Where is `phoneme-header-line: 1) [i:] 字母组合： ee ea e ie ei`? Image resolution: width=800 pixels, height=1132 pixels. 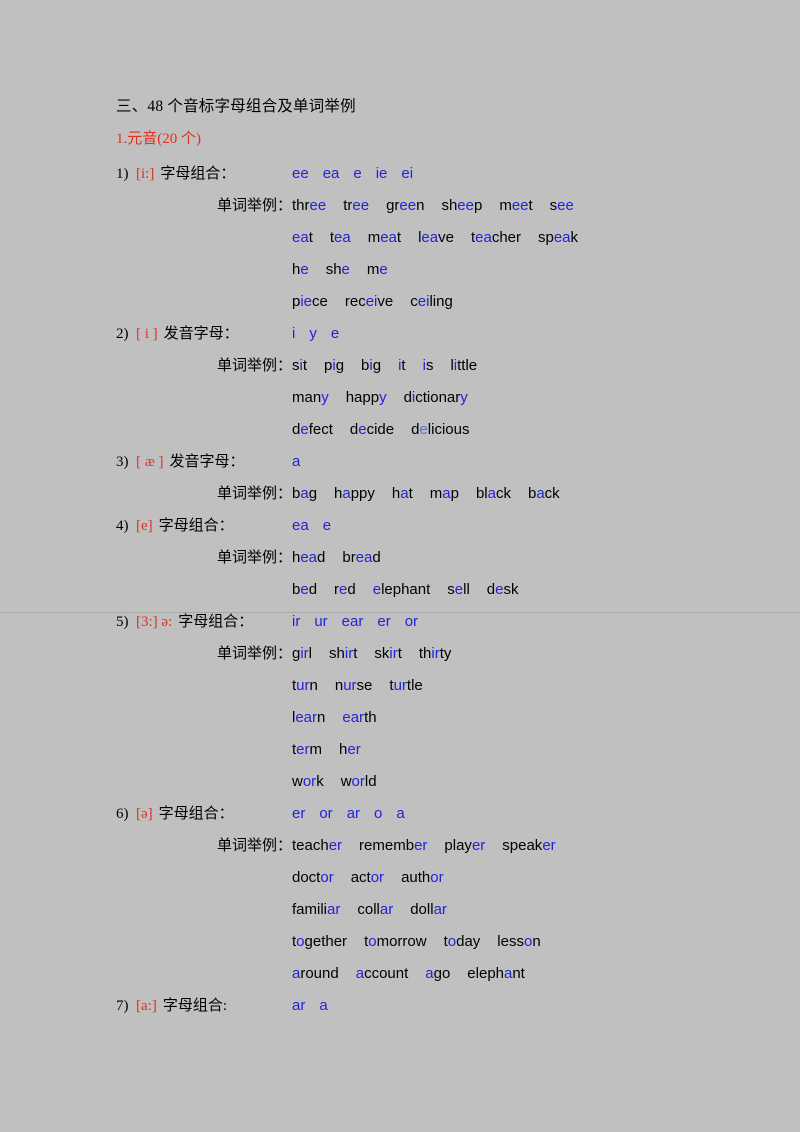 phoneme-header-line: 1) [i:] 字母组合： ee ea e ie ei is located at coordinates (451, 174).